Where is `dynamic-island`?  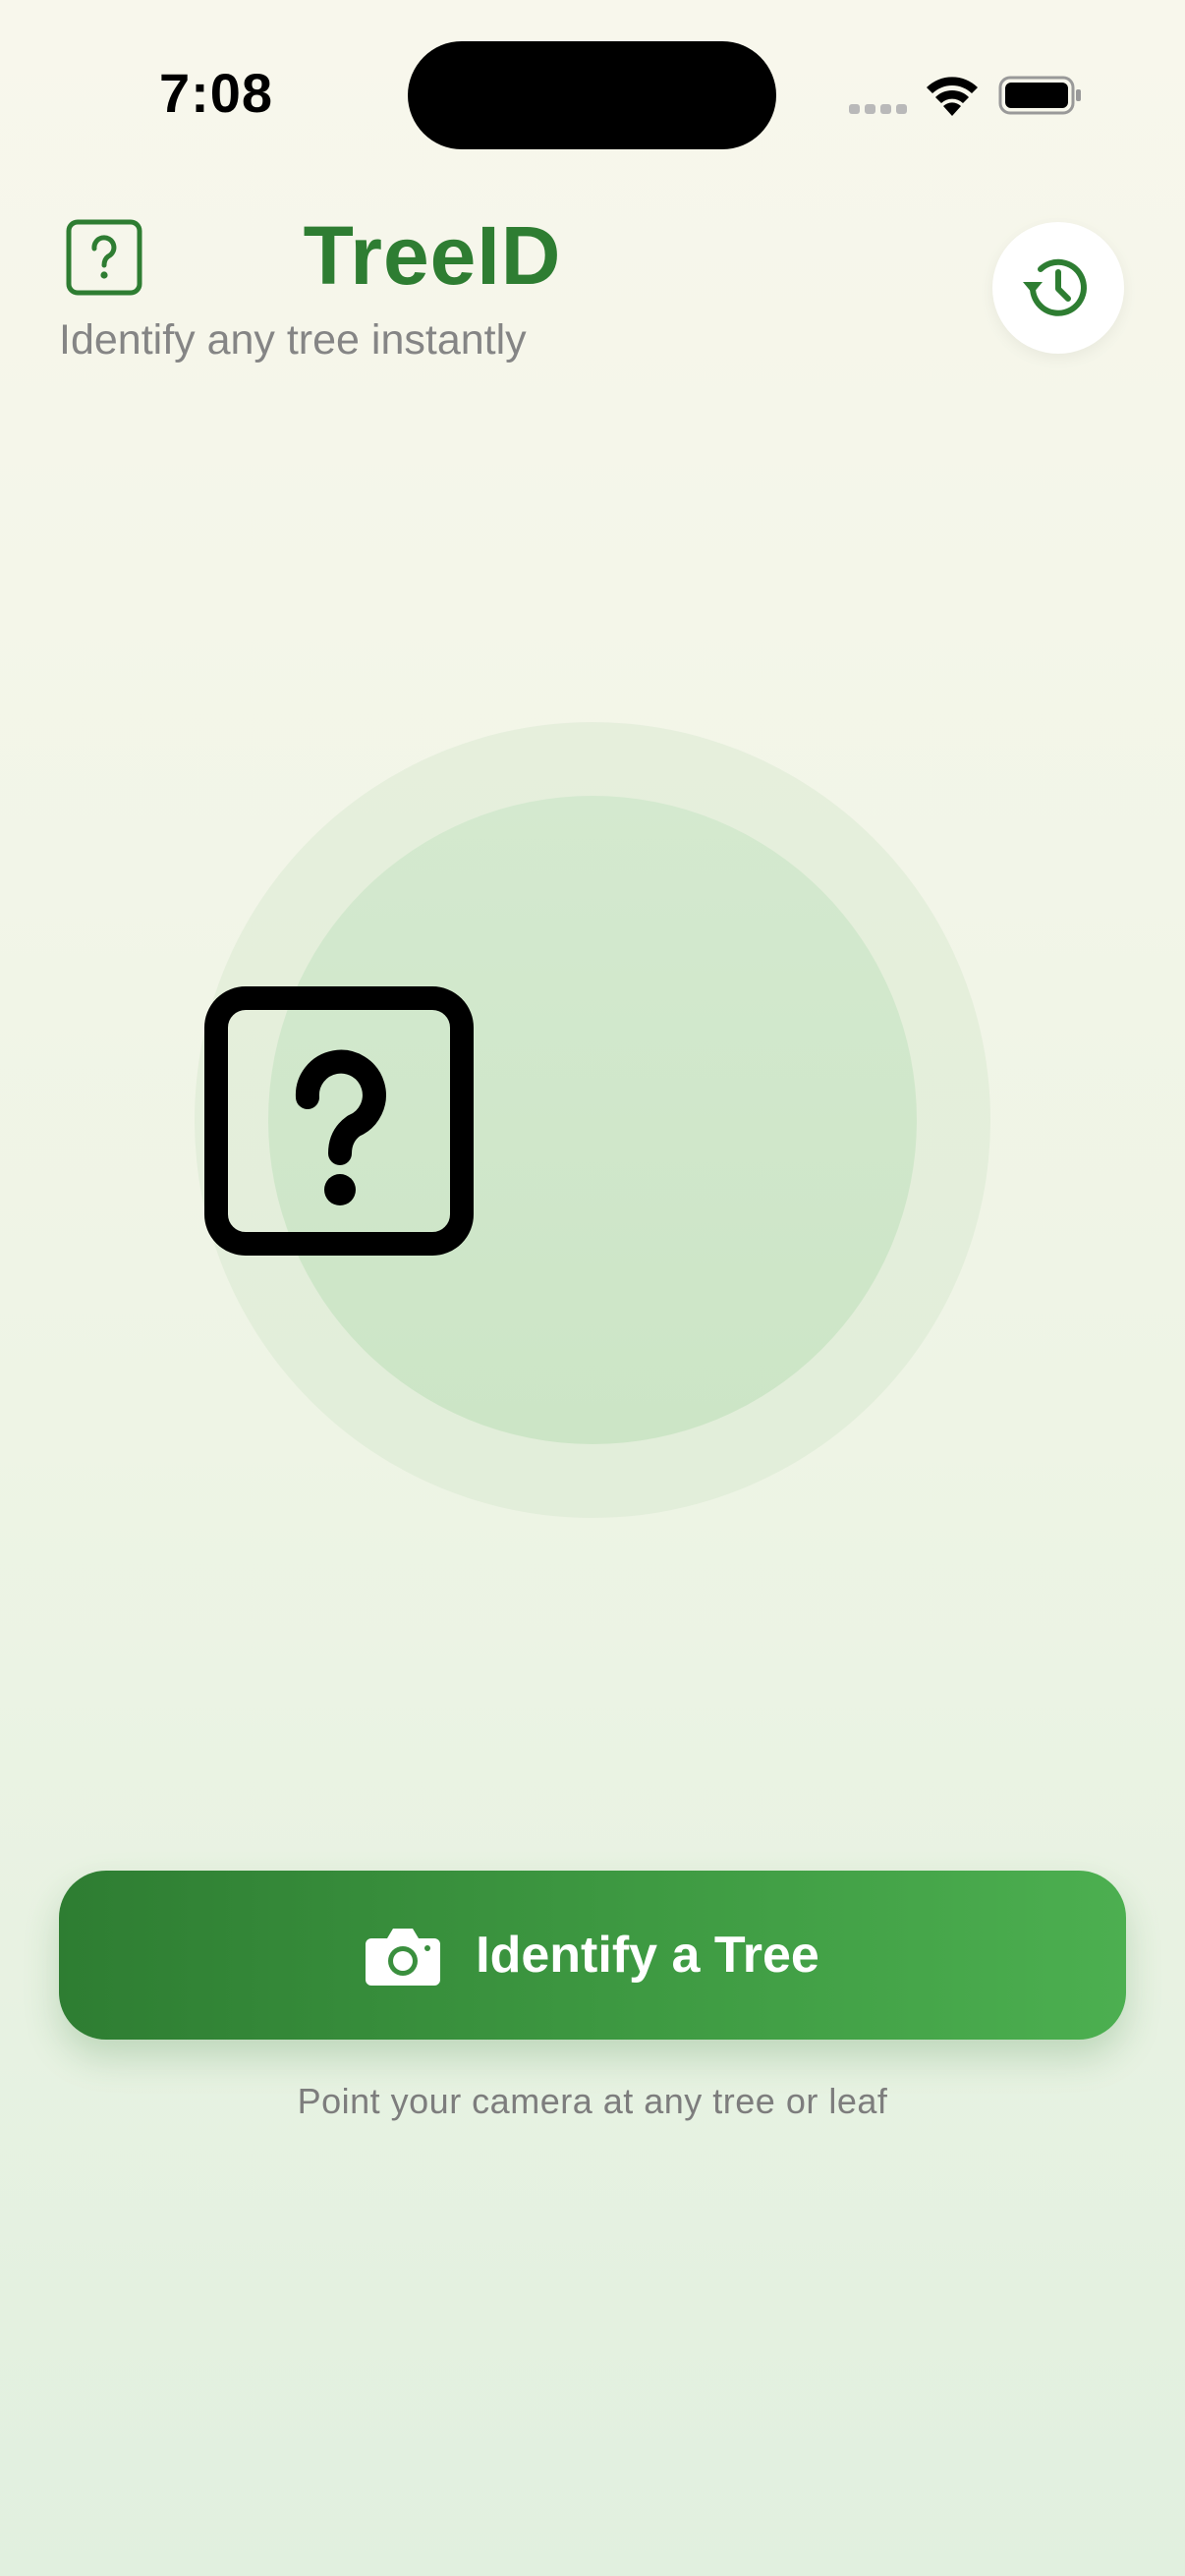 dynamic-island is located at coordinates (592, 95).